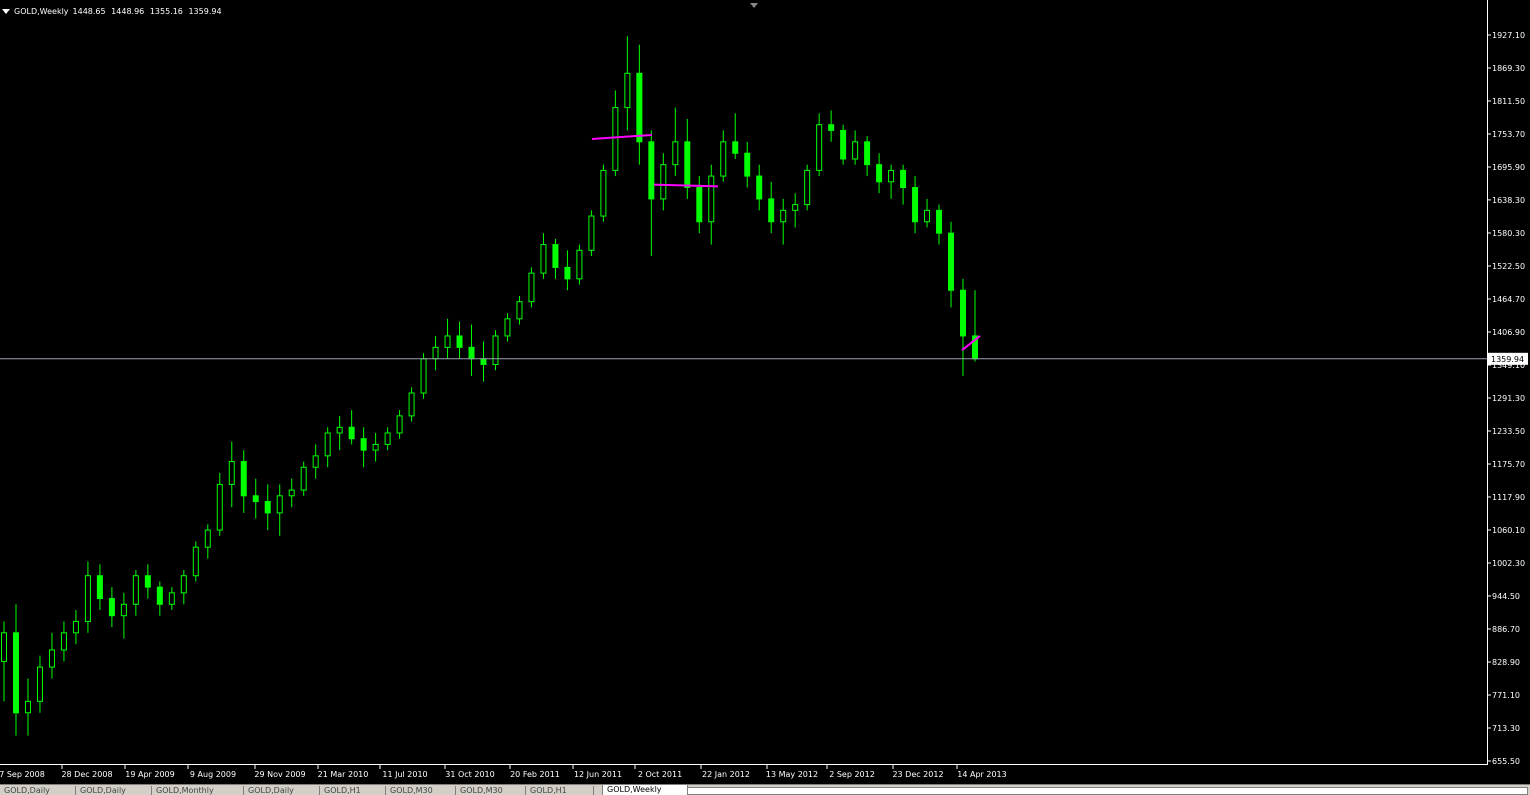 Image resolution: width=1530 pixels, height=795 pixels. What do you see at coordinates (535, 774) in the screenshot?
I see `time-axis-label: 20 Feb 2011` at bounding box center [535, 774].